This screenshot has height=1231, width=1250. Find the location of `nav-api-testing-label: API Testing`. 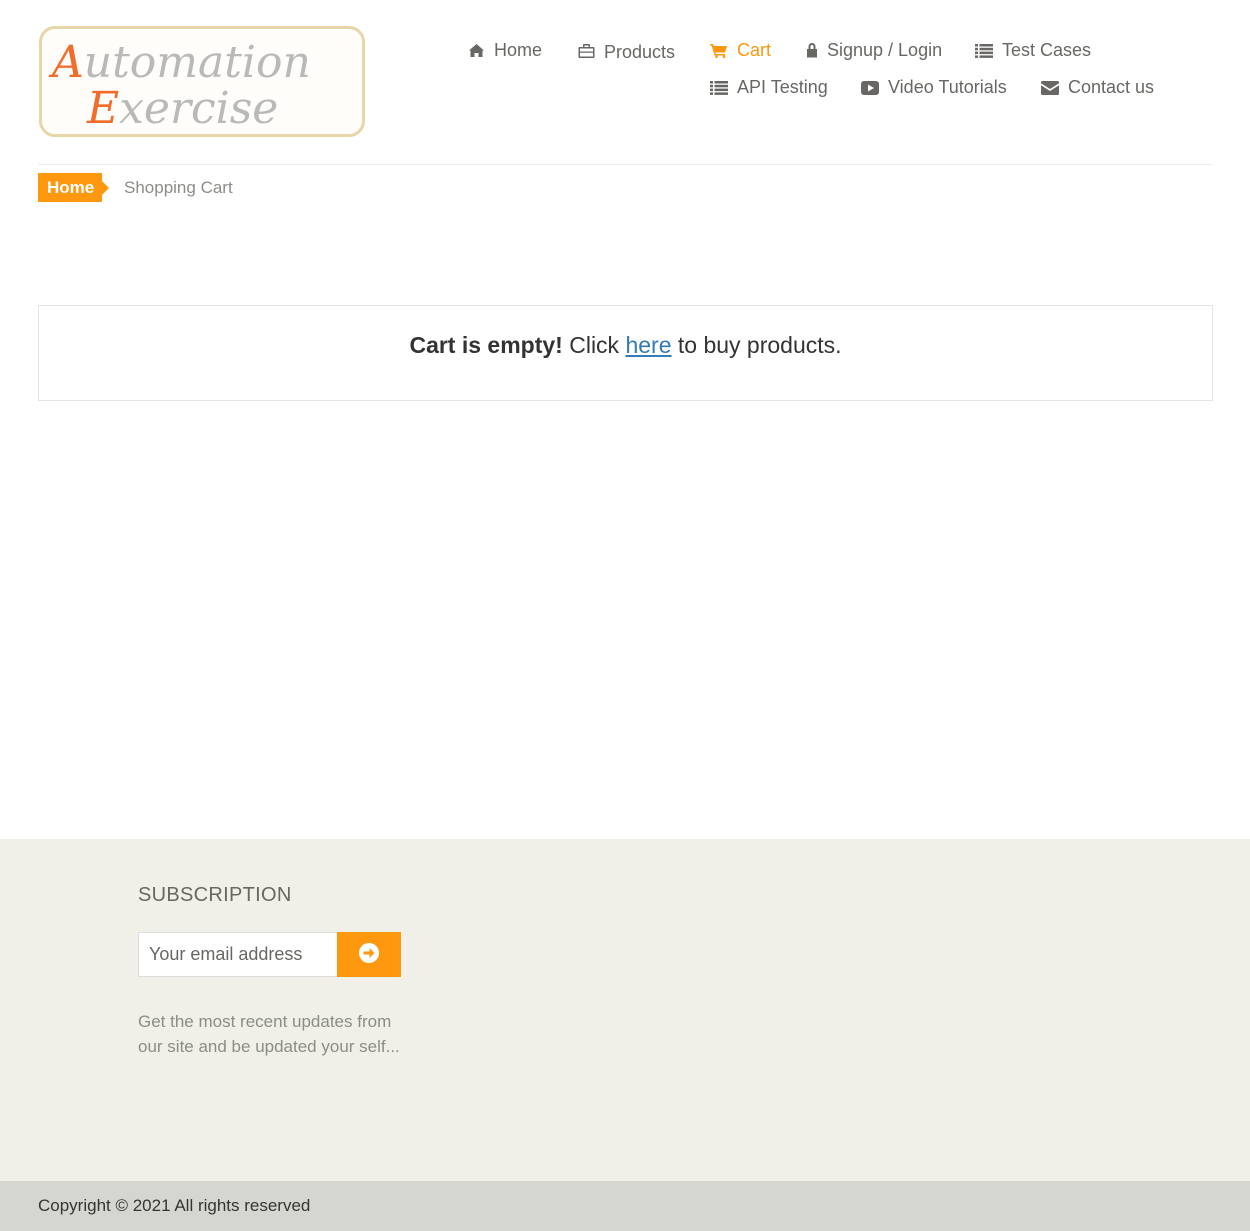

nav-api-testing-label: API Testing is located at coordinates (782, 87).